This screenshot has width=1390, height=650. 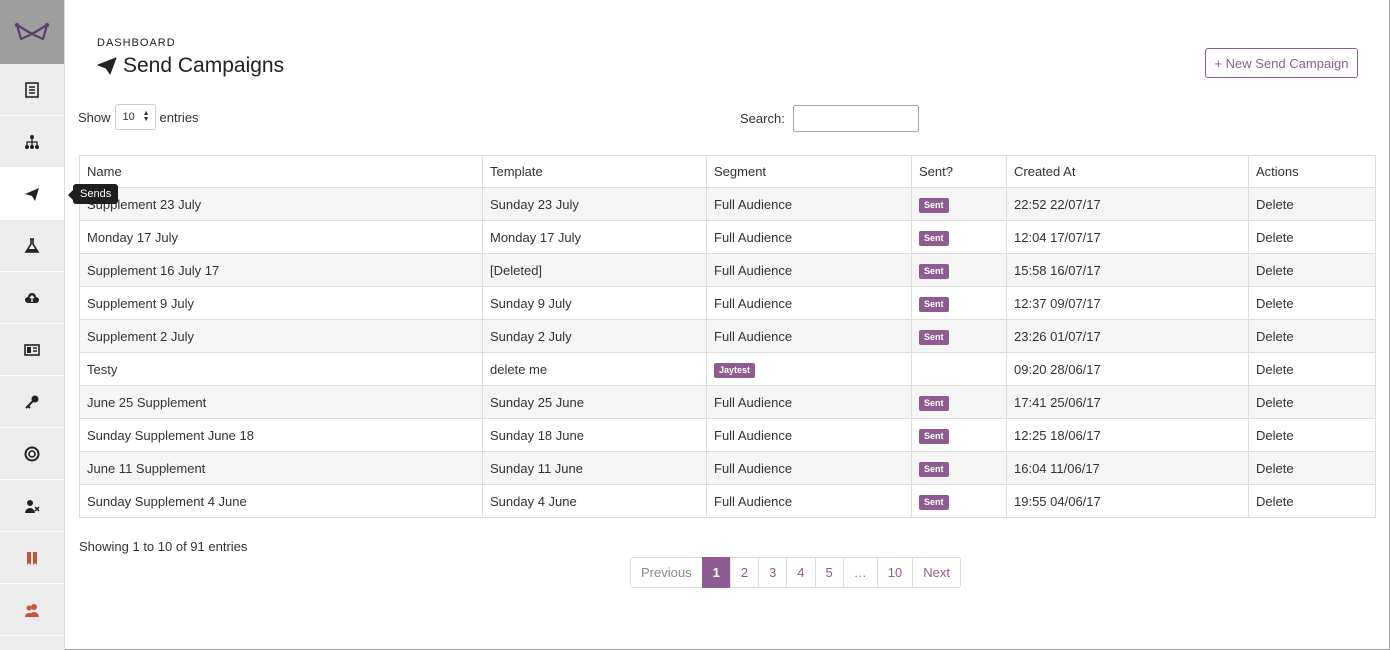 I want to click on cell-template: Monday 17 July, so click(x=594, y=237).